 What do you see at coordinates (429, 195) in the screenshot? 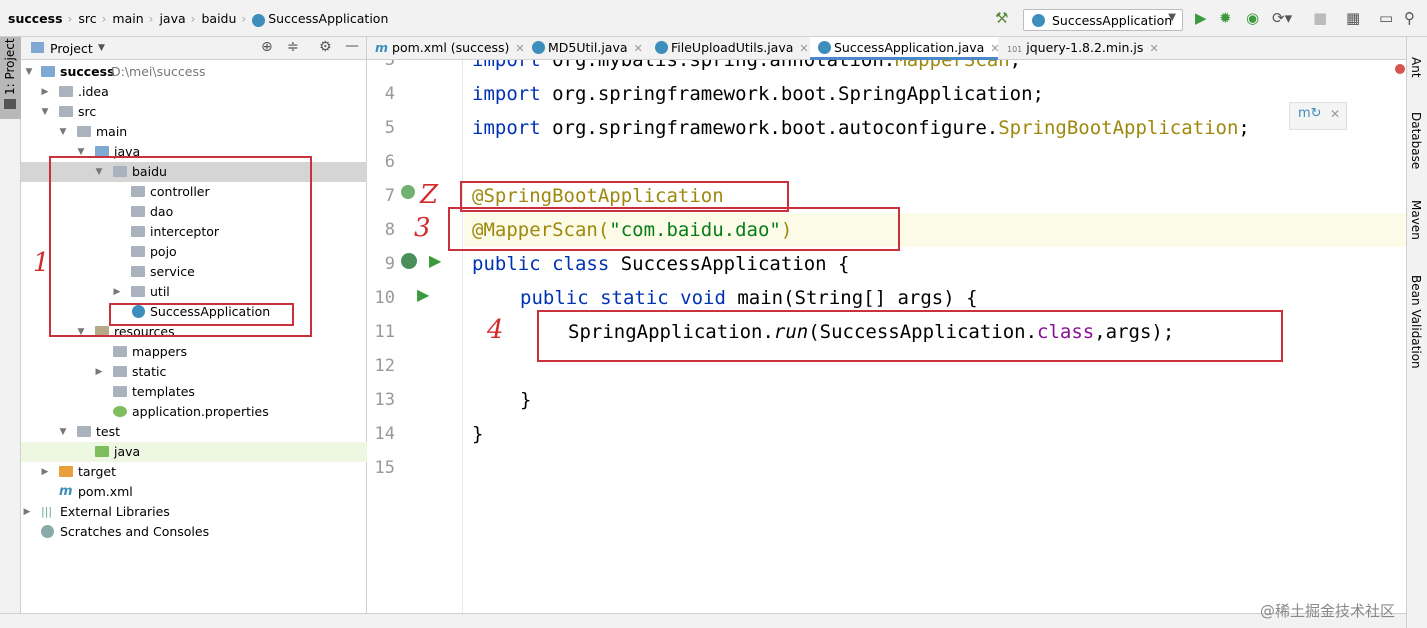
I see `annotation-mark: Z` at bounding box center [429, 195].